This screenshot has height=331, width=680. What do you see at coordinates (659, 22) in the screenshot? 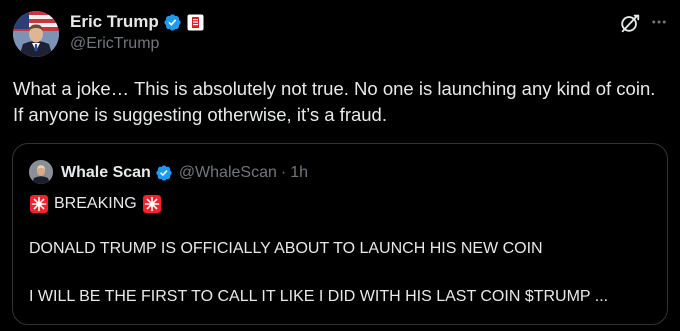
I see `more-horizontal-icon` at bounding box center [659, 22].